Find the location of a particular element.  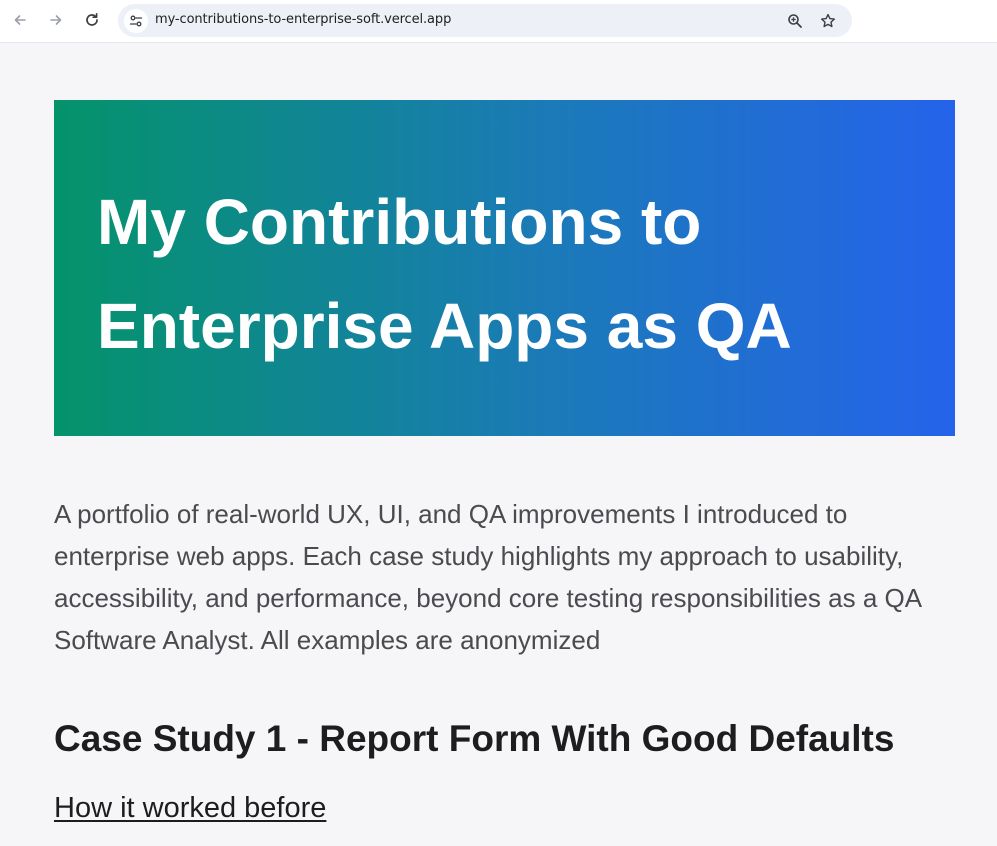

forward-button is located at coordinates (56, 20).